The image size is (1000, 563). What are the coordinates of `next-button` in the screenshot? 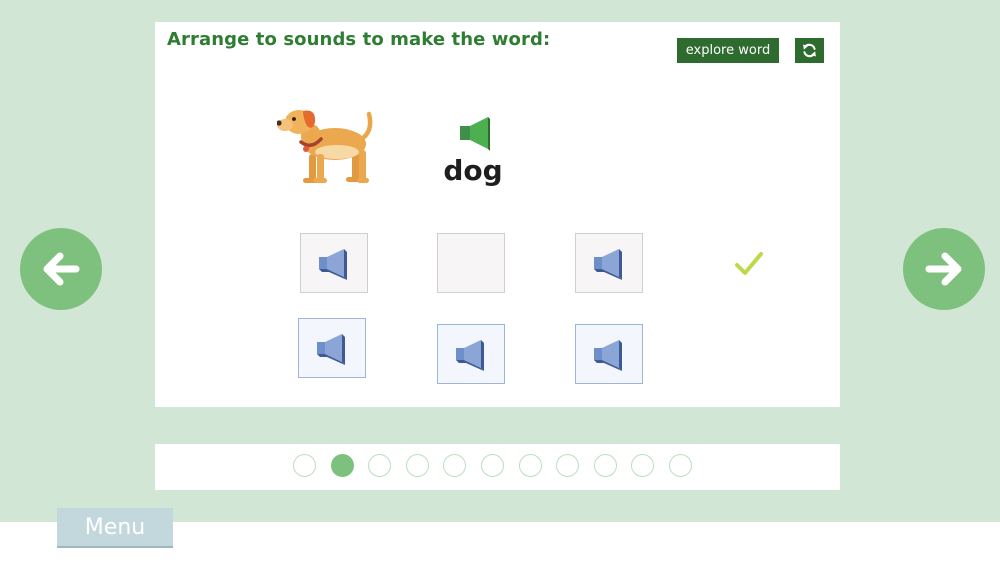 It's located at (944, 269).